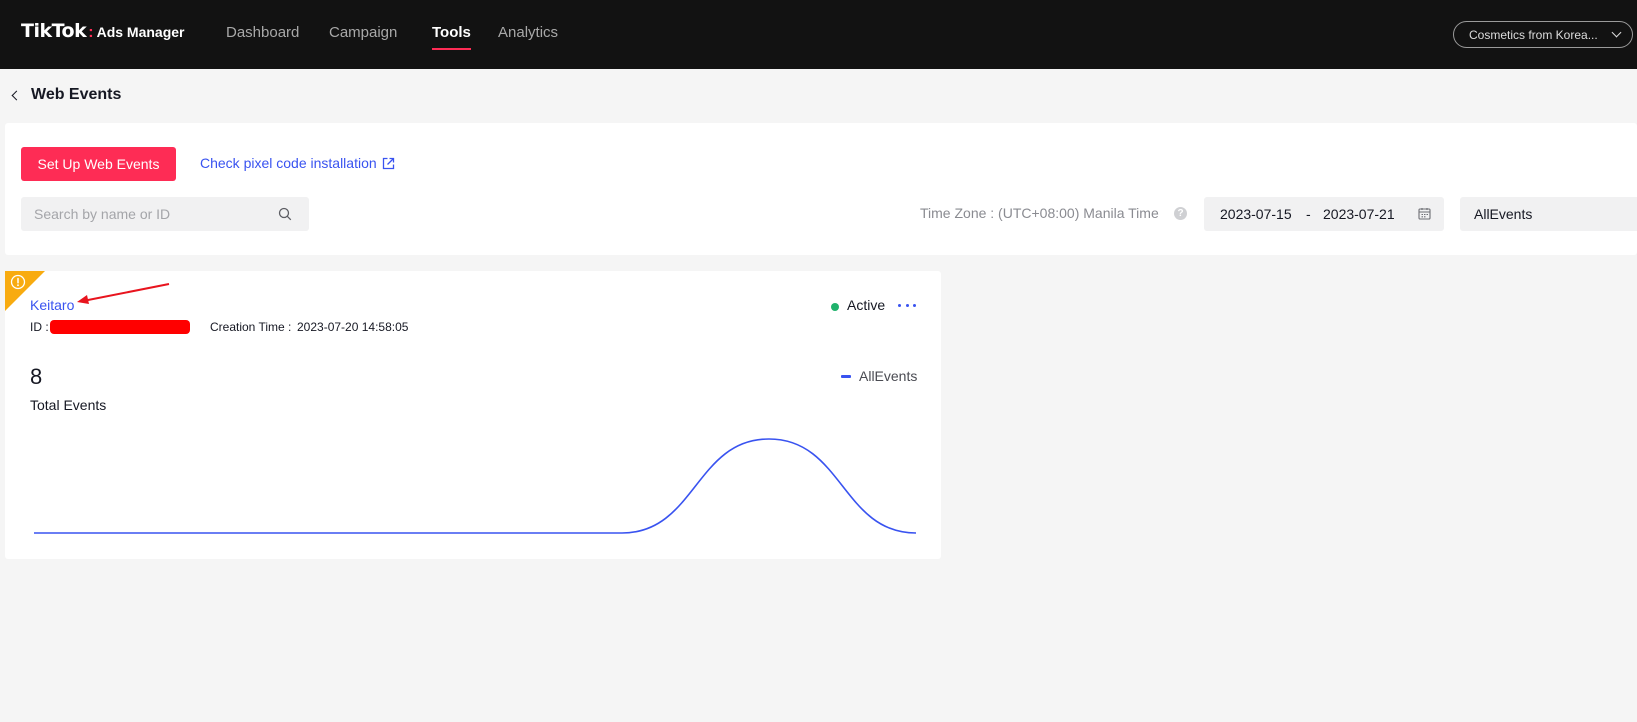  What do you see at coordinates (36, 376) in the screenshot?
I see `total-events-value: 8` at bounding box center [36, 376].